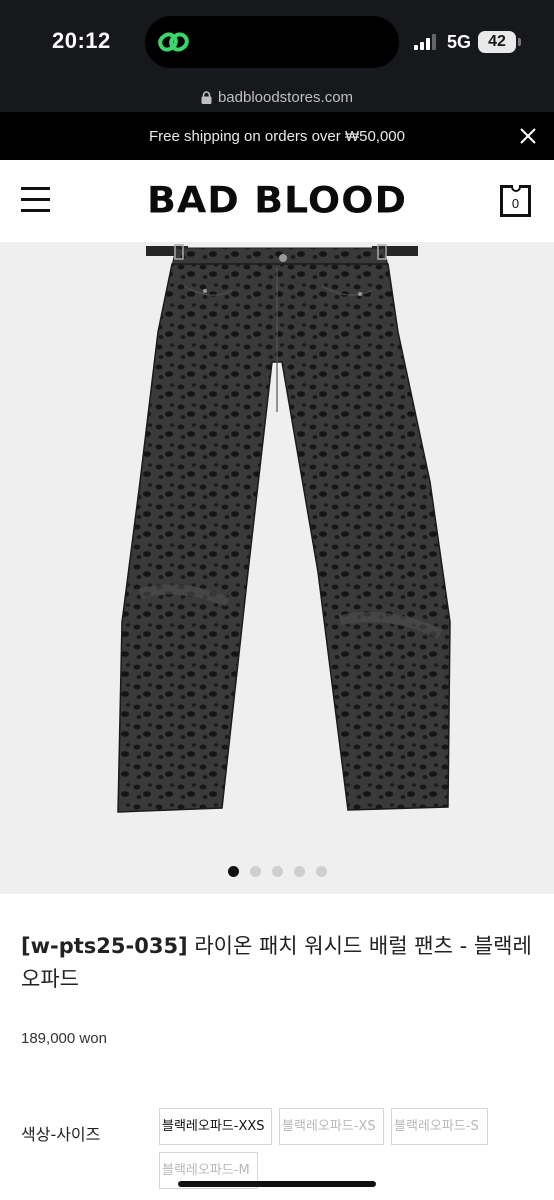  I want to click on battery-level: 42, so click(497, 42).